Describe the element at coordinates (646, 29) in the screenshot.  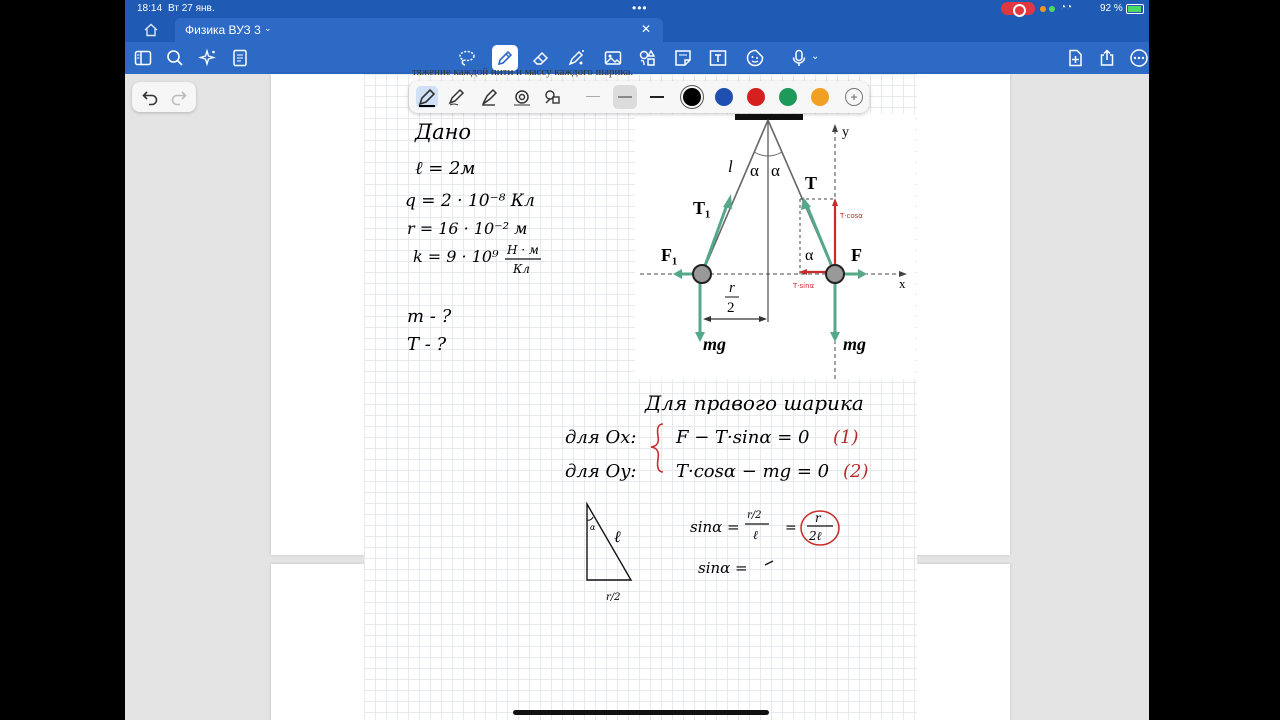
I see `close-icon: ✕` at that location.